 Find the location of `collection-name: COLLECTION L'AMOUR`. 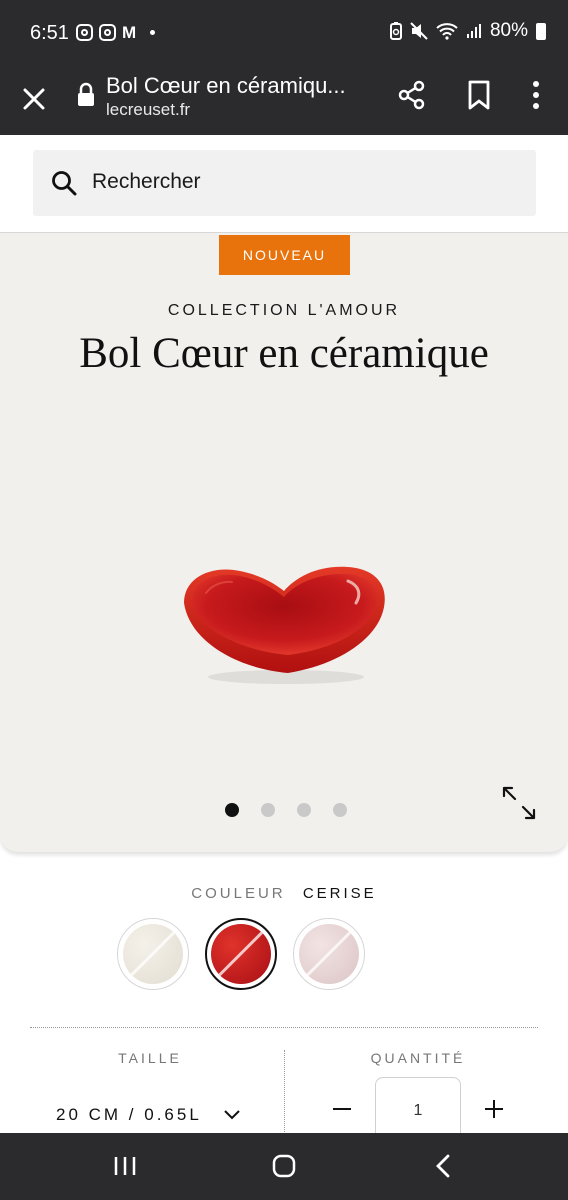

collection-name: COLLECTION L'AMOUR is located at coordinates (284, 311).